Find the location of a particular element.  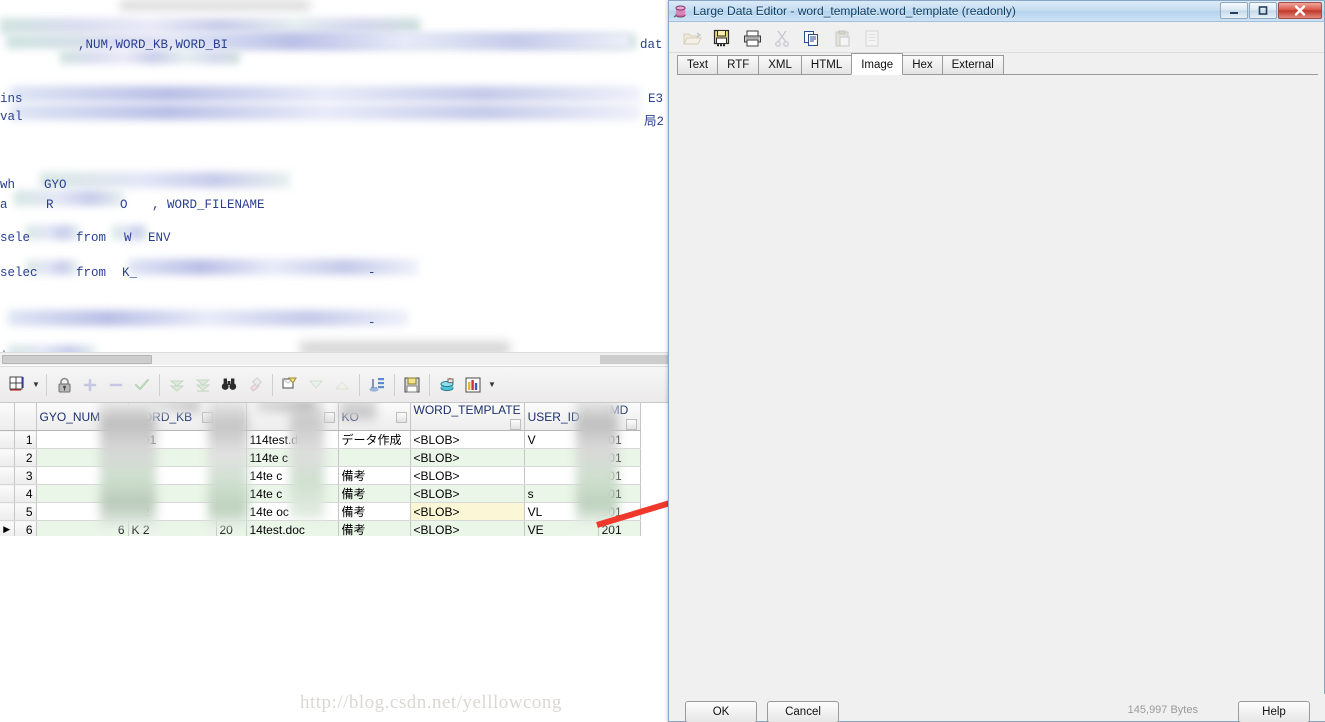

grid-layout-caret-icon: ▼ is located at coordinates (36, 384).